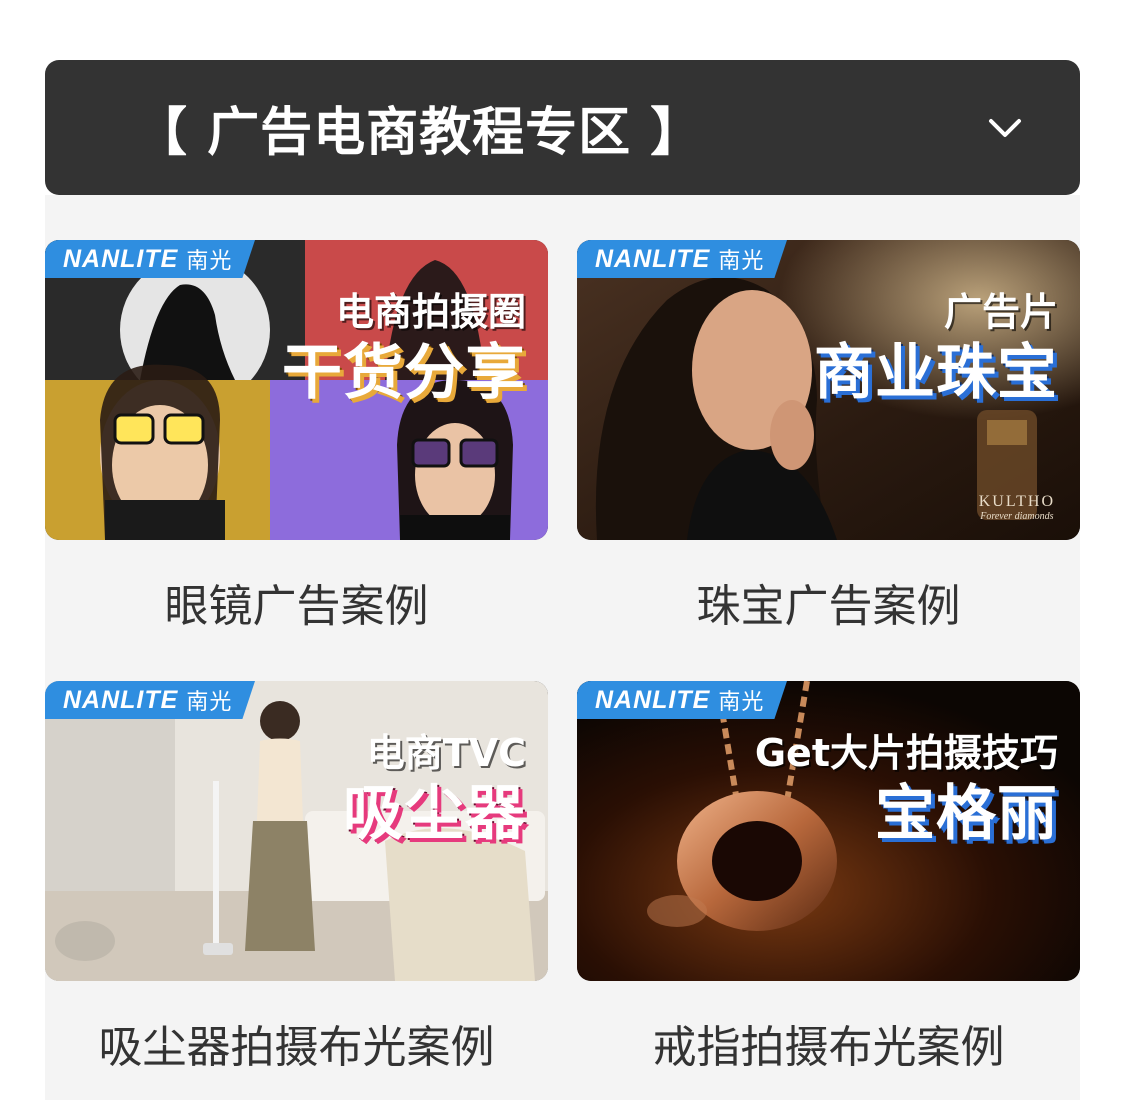 The image size is (1125, 1100). I want to click on thumbnail-overlay: 电商拍摄圈 干货分享, so click(404, 348).